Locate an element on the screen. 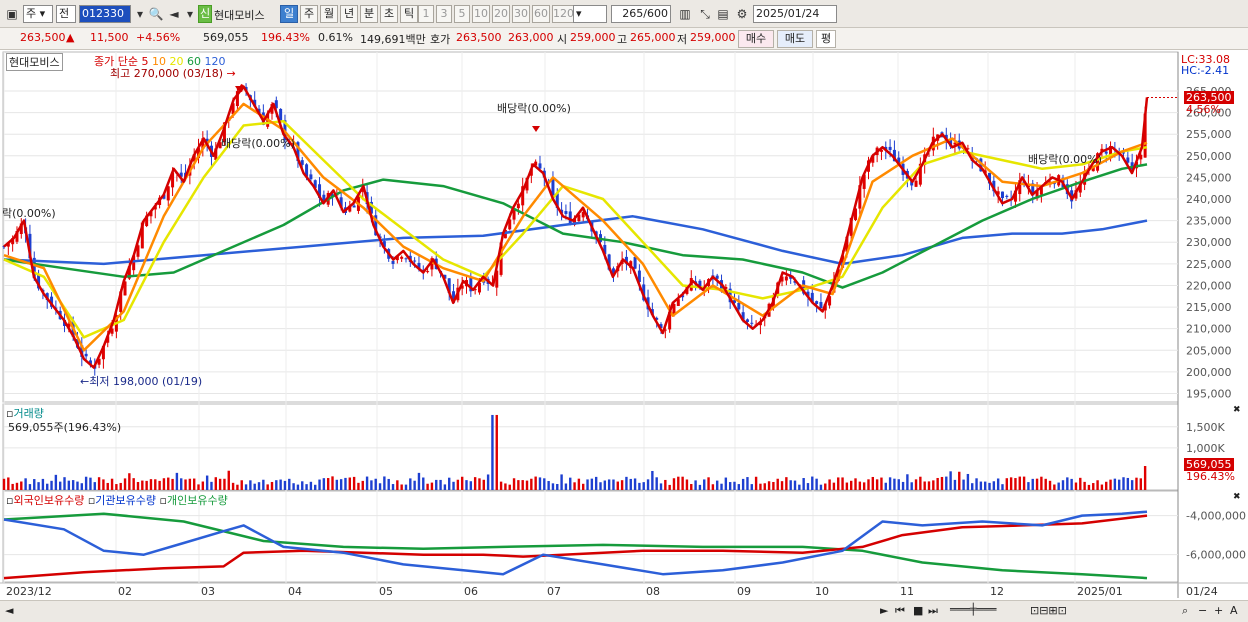 This screenshot has width=1248, height=622. zoom-slider: ═══╪═══ is located at coordinates (973, 609).